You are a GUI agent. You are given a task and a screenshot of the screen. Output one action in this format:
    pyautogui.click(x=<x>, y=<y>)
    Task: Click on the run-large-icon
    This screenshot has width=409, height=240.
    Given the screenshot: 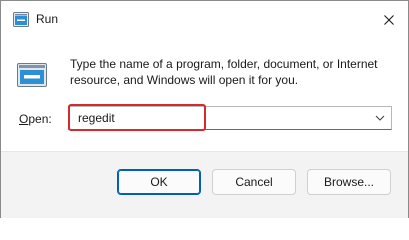 What is the action you would take?
    pyautogui.click(x=32, y=75)
    